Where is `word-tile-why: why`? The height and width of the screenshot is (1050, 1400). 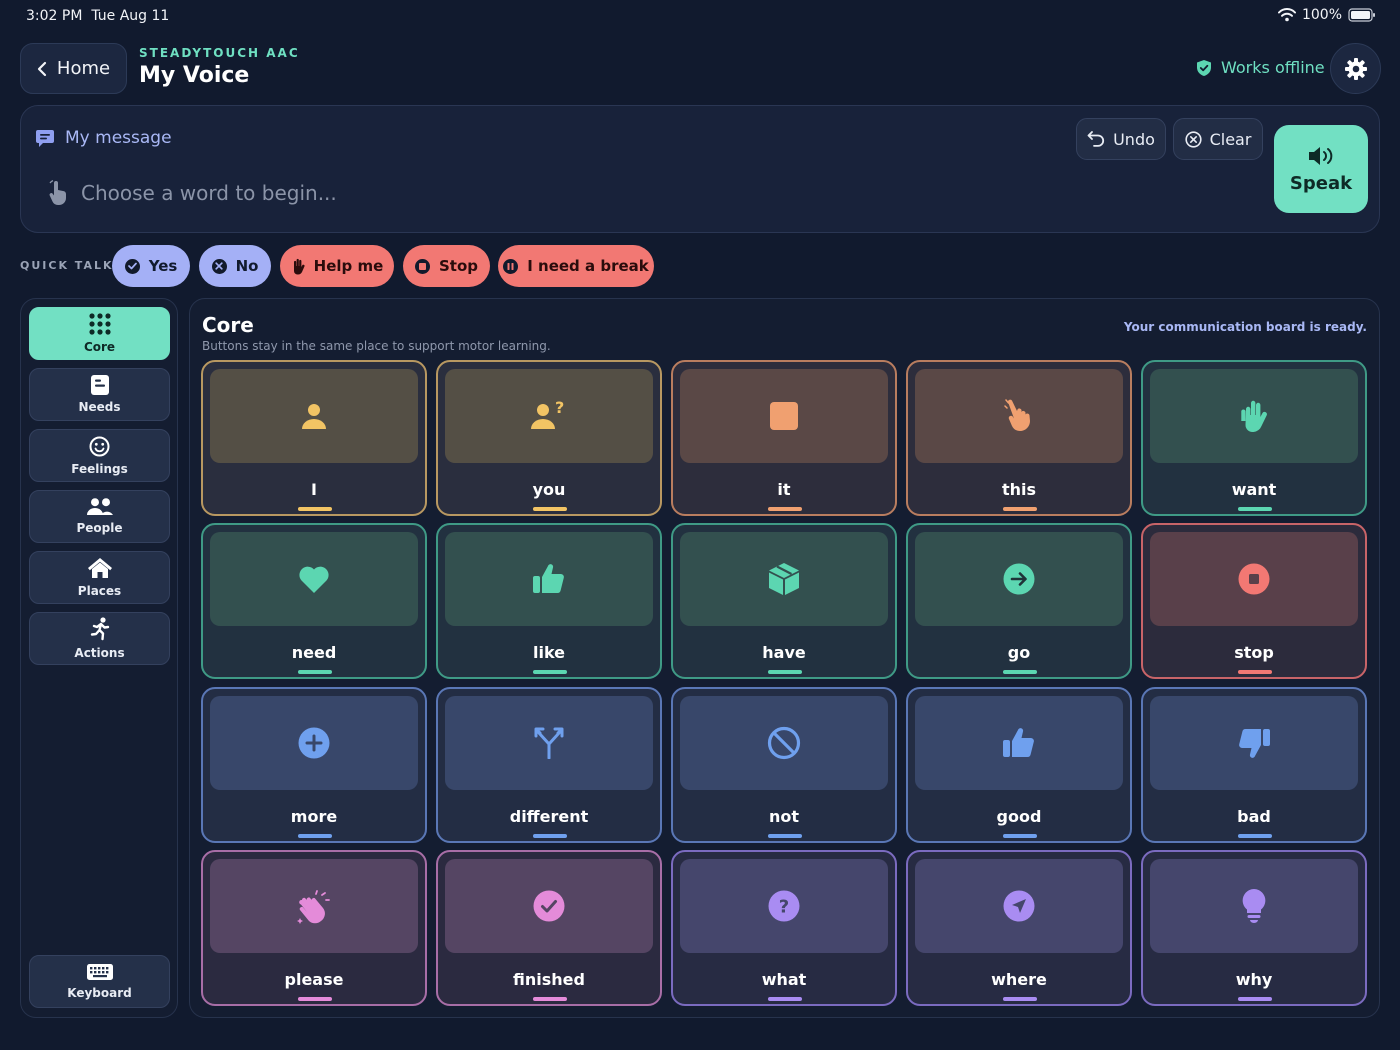
word-tile-why: why is located at coordinates (1254, 928).